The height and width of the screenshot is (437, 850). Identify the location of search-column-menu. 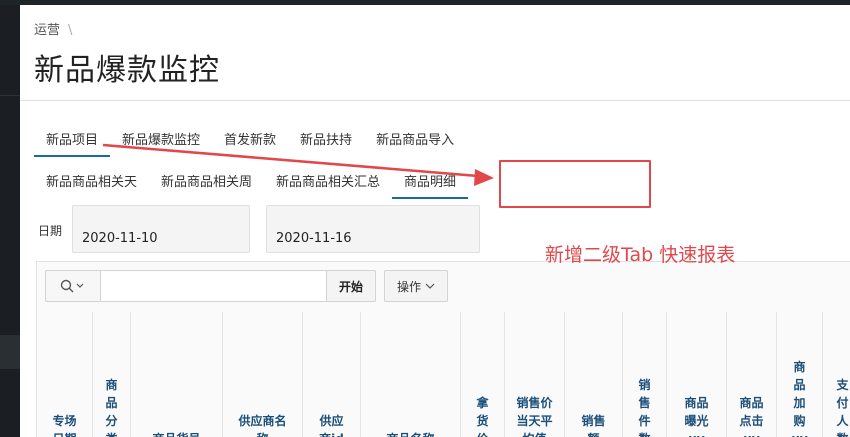
(73, 286).